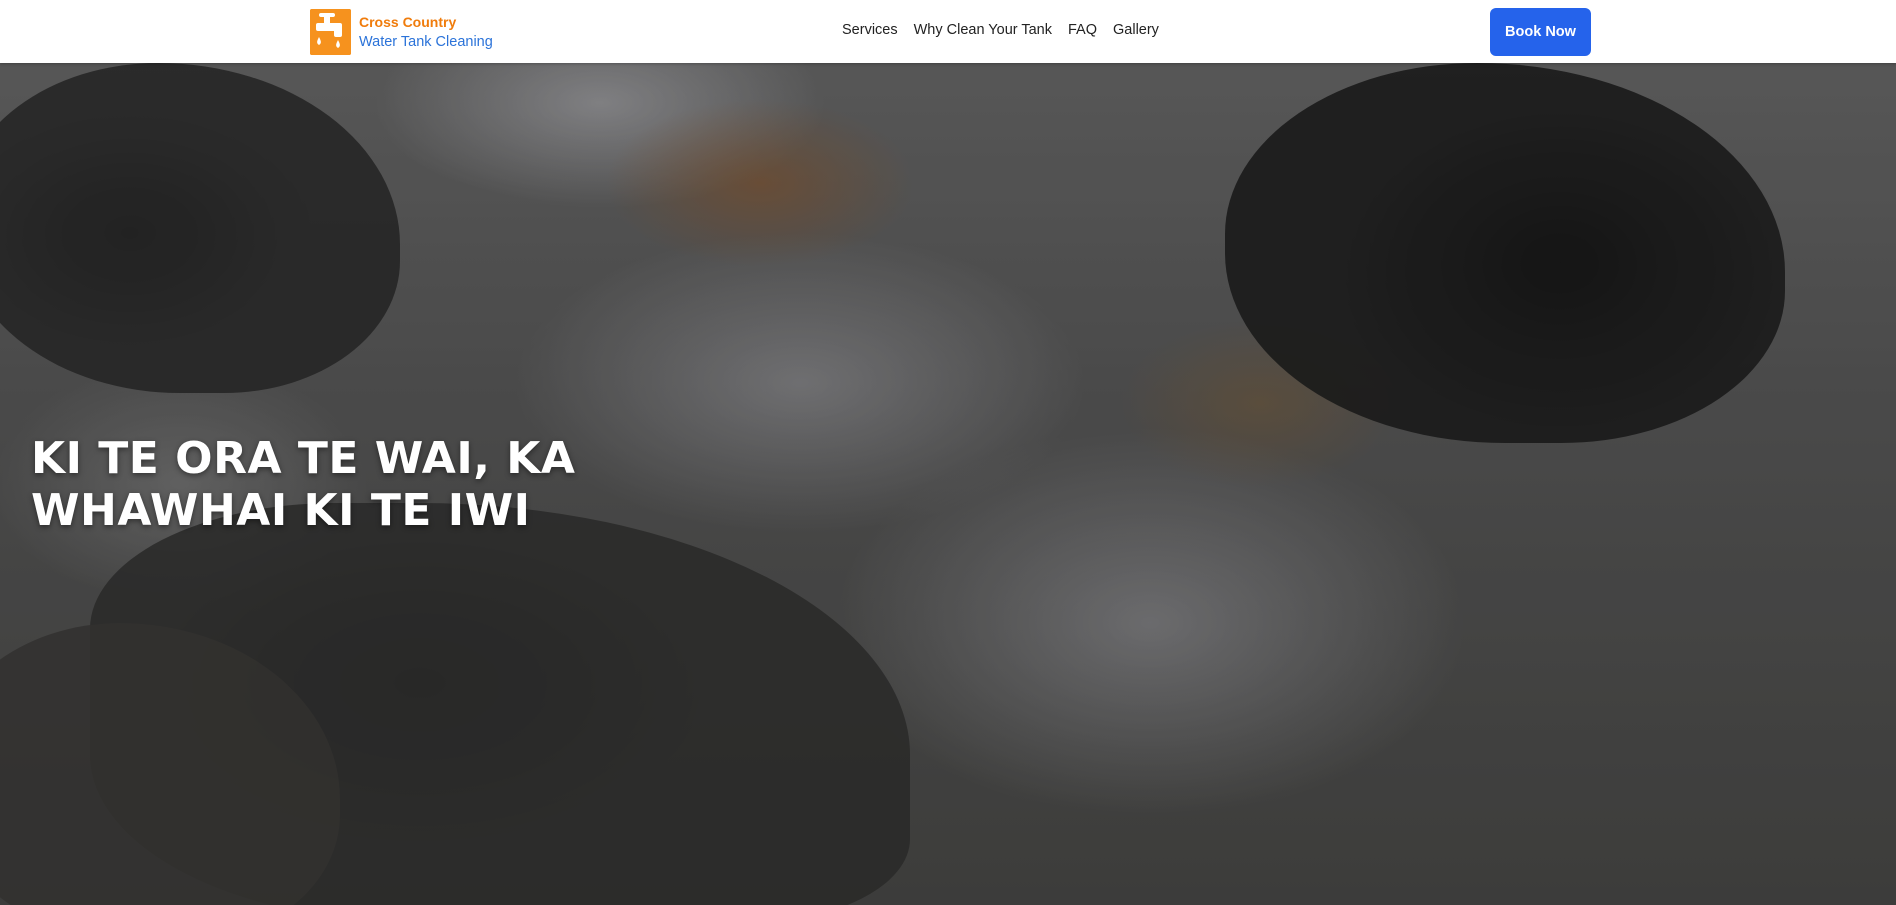 This screenshot has height=905, width=1896. Describe the element at coordinates (983, 30) in the screenshot. I see `nav-item-why-clean-your-tank: Why Clean Your Tank` at that location.